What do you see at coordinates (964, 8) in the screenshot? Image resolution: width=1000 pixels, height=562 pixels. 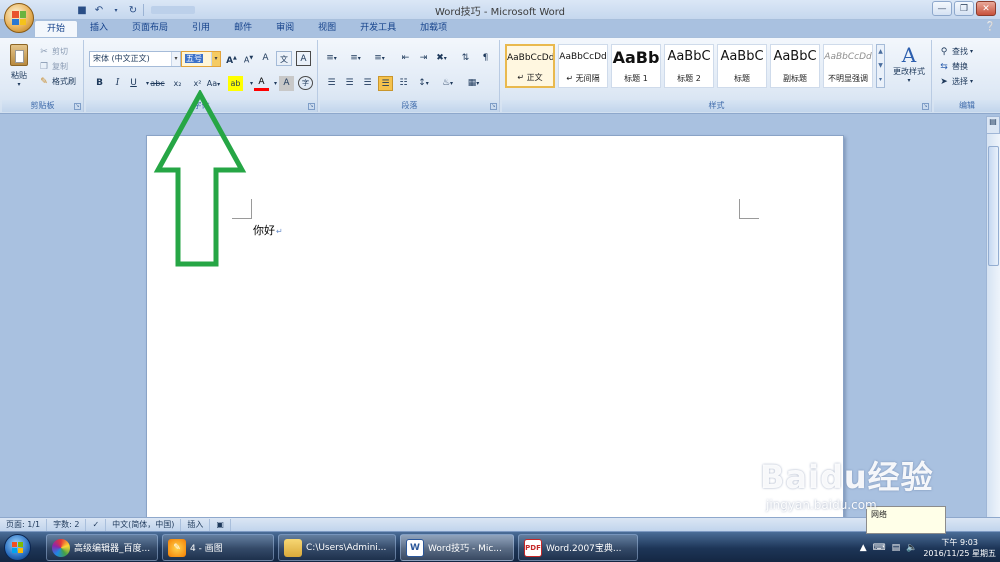 I see `maximize-button: ❐` at bounding box center [964, 8].